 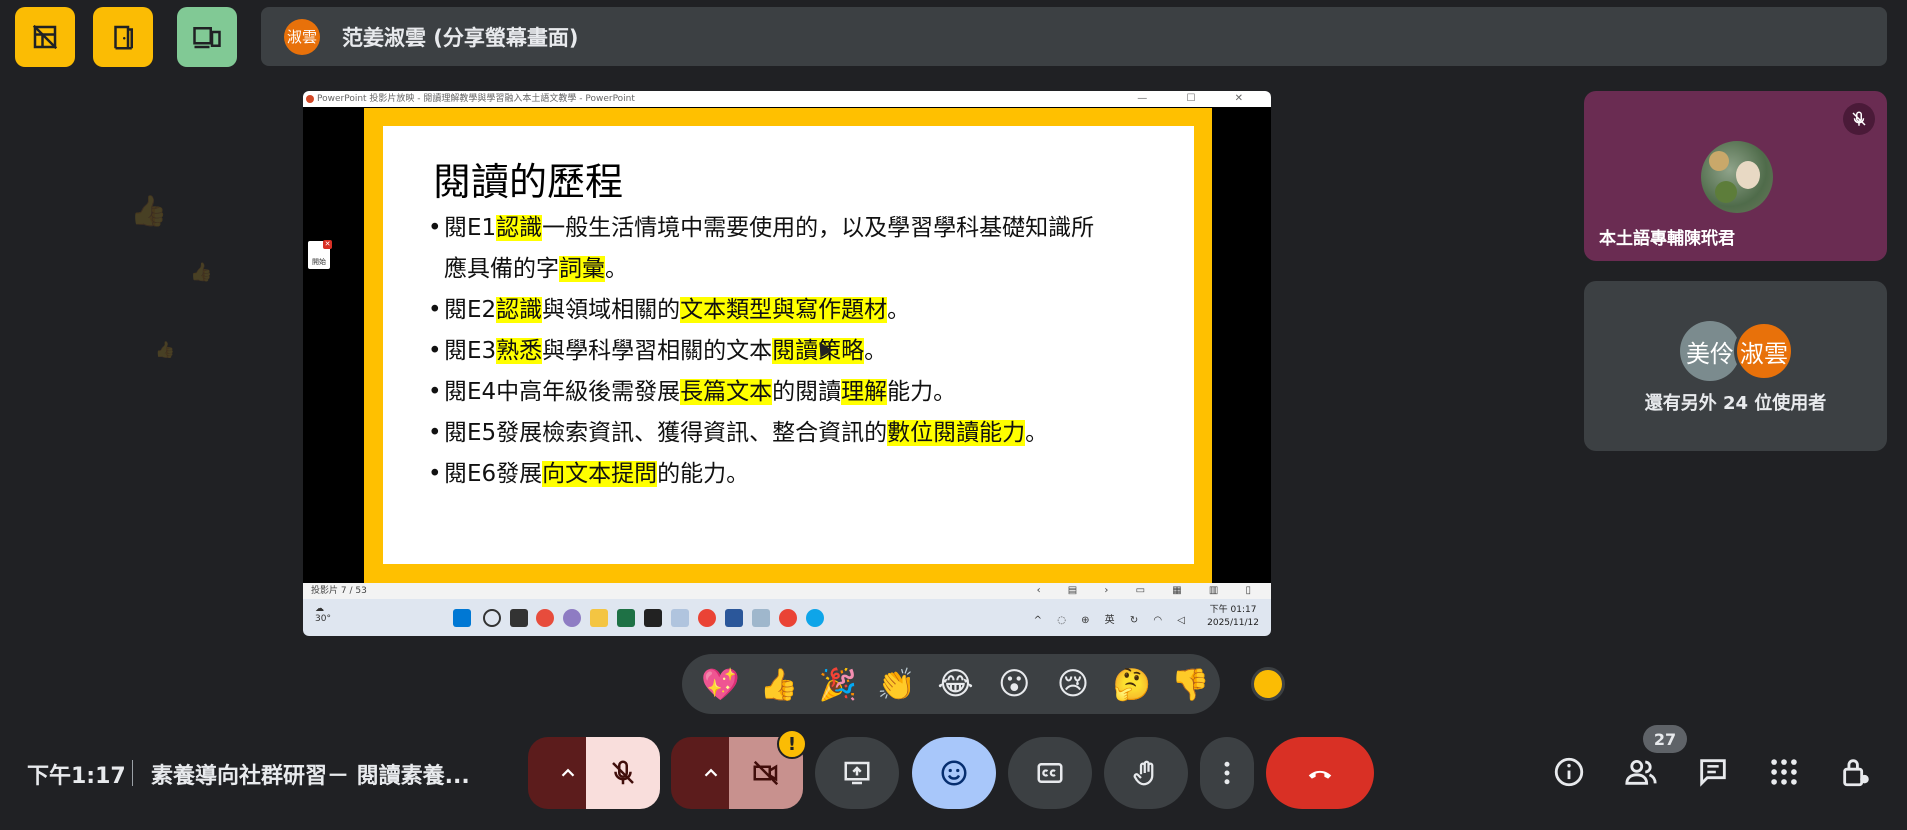 What do you see at coordinates (779, 684) in the screenshot?
I see `reaction-emoji-button: 👍` at bounding box center [779, 684].